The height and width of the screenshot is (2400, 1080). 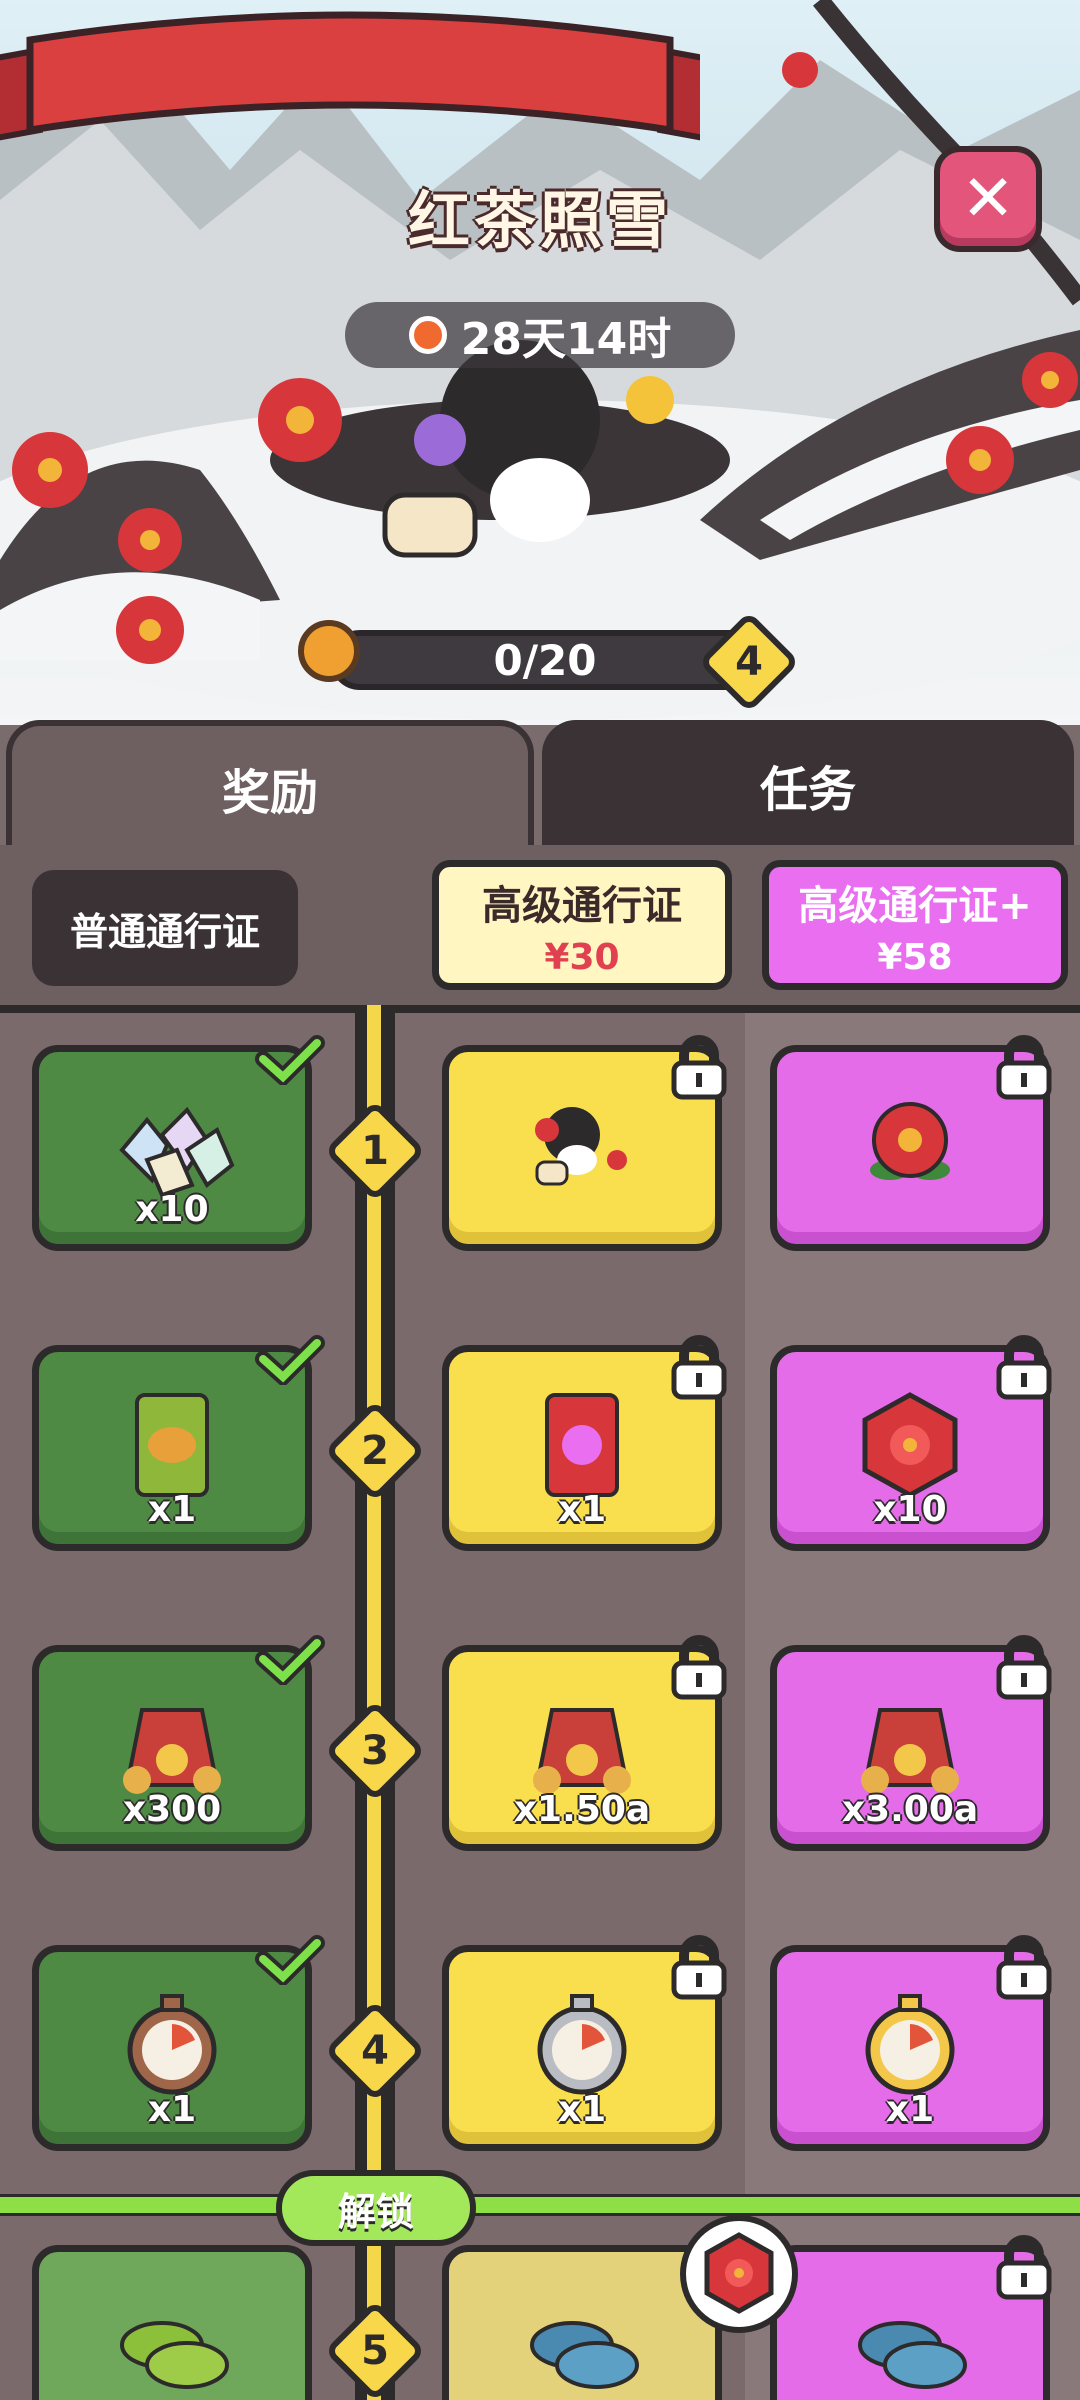 I want to click on premium-pass-price: ¥30, so click(x=582, y=957).